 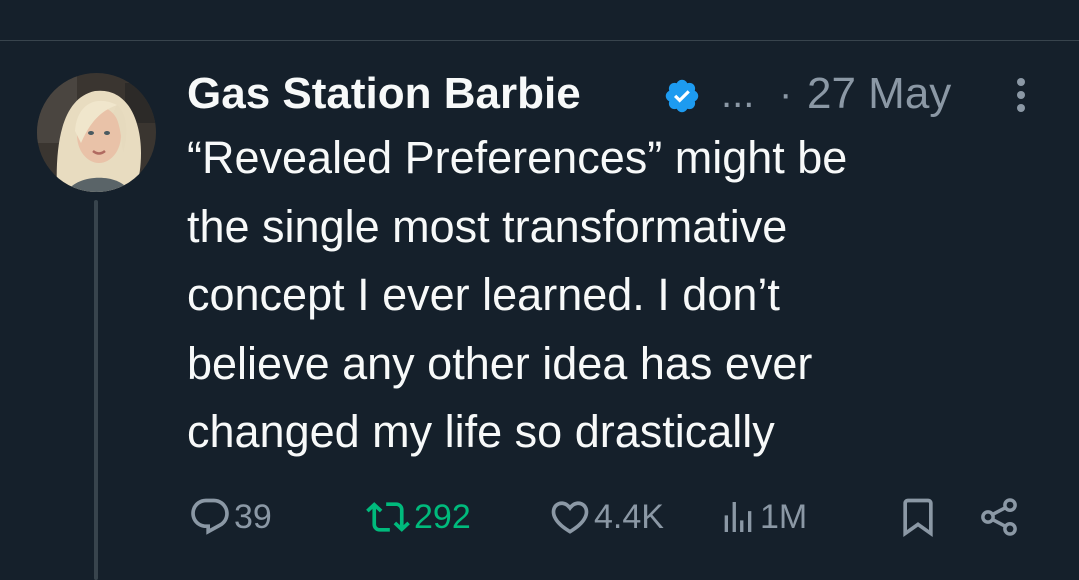 What do you see at coordinates (879, 94) in the screenshot?
I see `timestamp: 27 May` at bounding box center [879, 94].